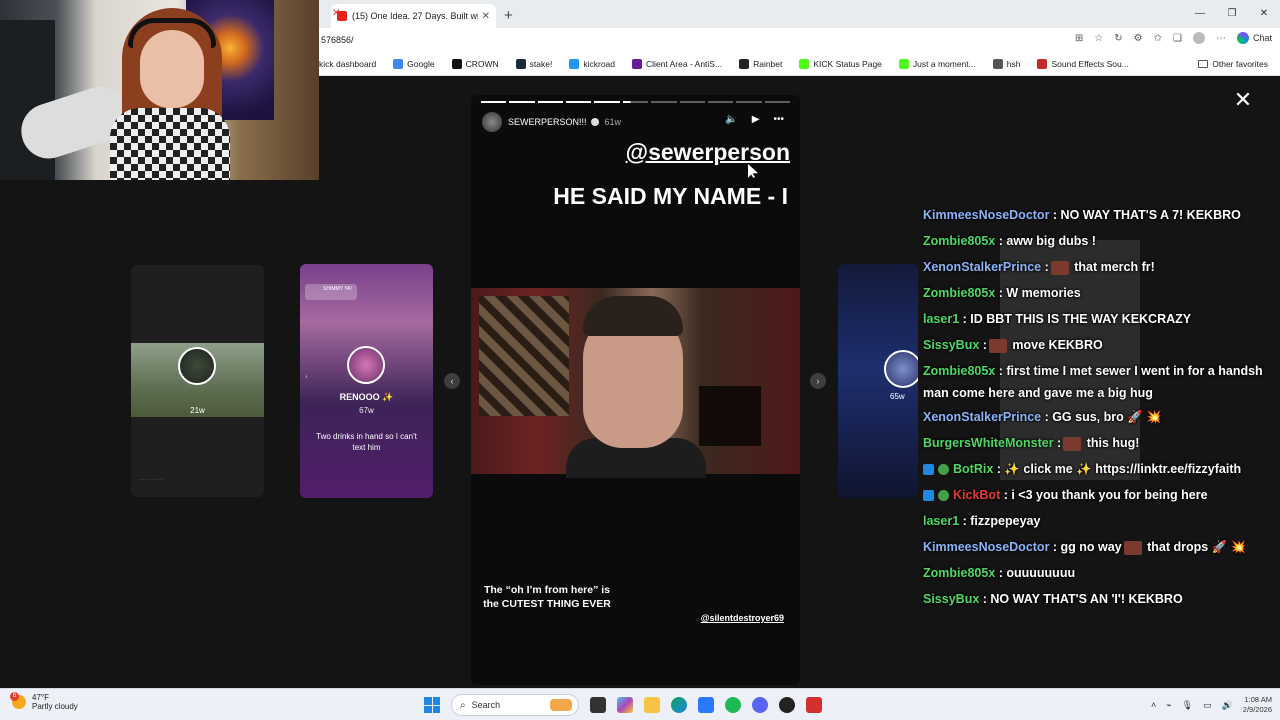 This screenshot has height=720, width=1280. What do you see at coordinates (475, 63) in the screenshot?
I see `bookmark-item: CROWN` at bounding box center [475, 63].